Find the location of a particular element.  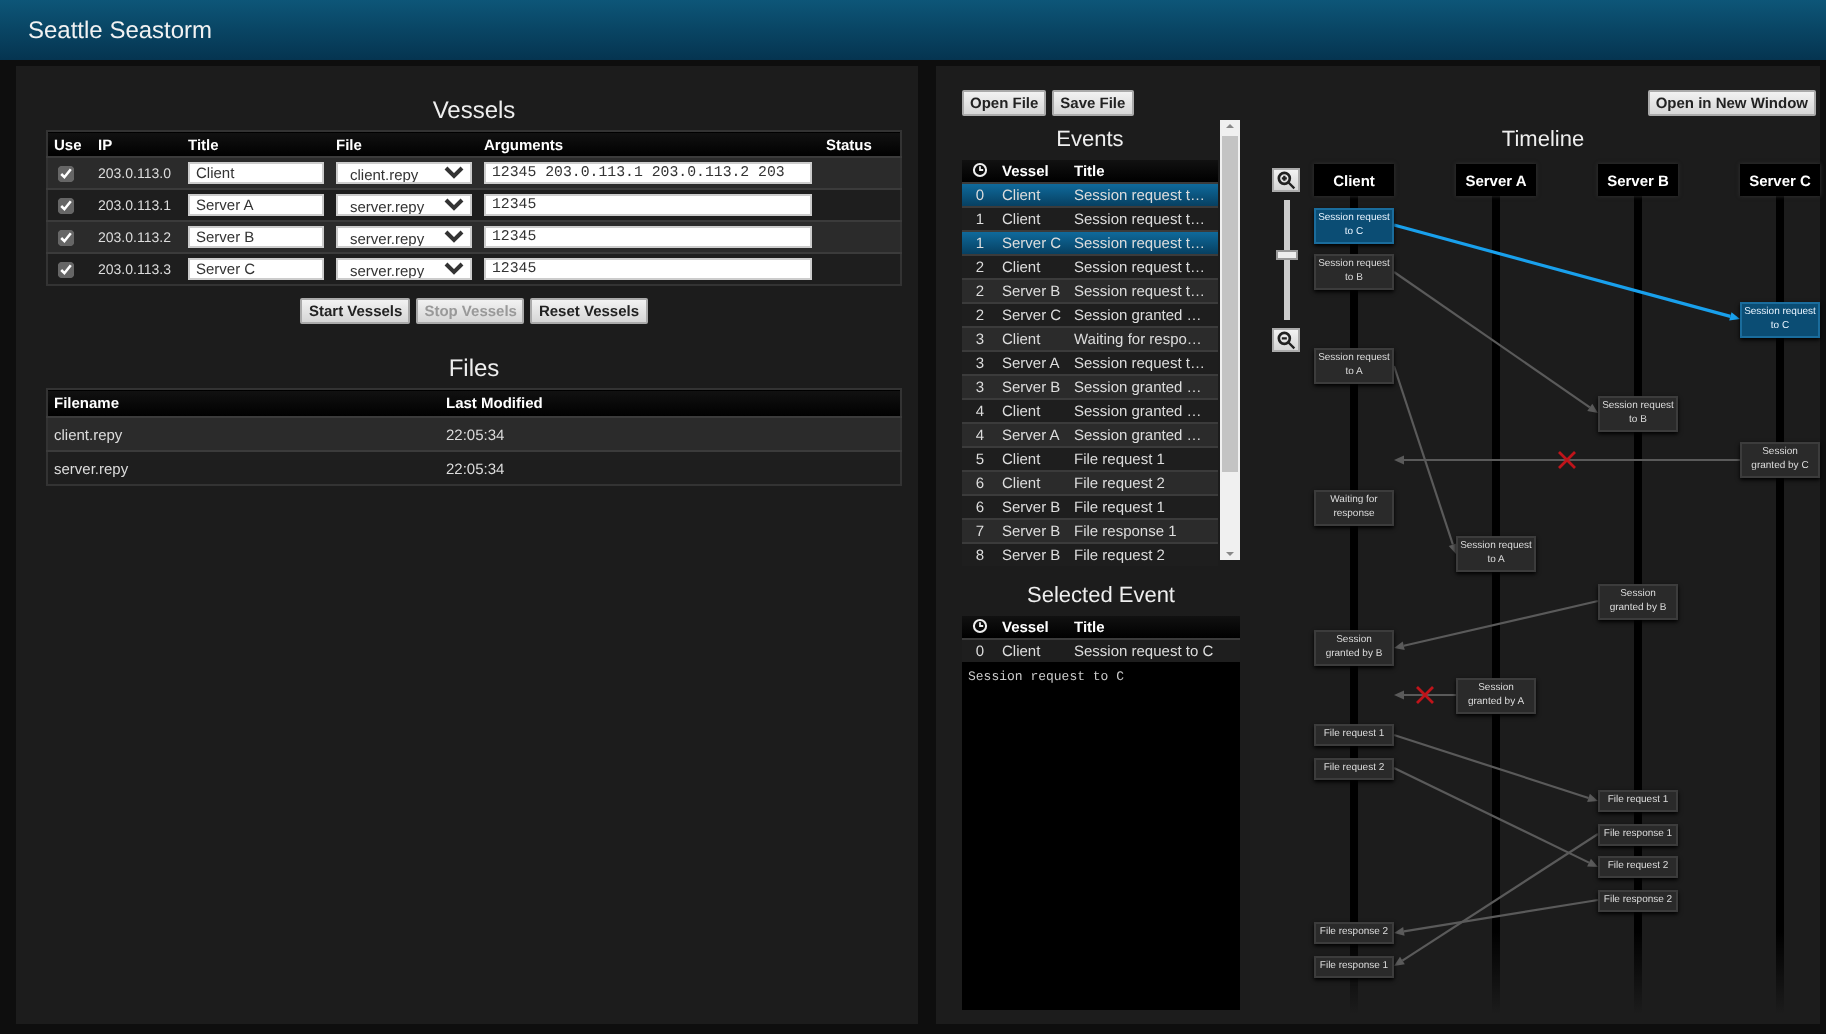

zoom-out-icon is located at coordinates (1286, 340).